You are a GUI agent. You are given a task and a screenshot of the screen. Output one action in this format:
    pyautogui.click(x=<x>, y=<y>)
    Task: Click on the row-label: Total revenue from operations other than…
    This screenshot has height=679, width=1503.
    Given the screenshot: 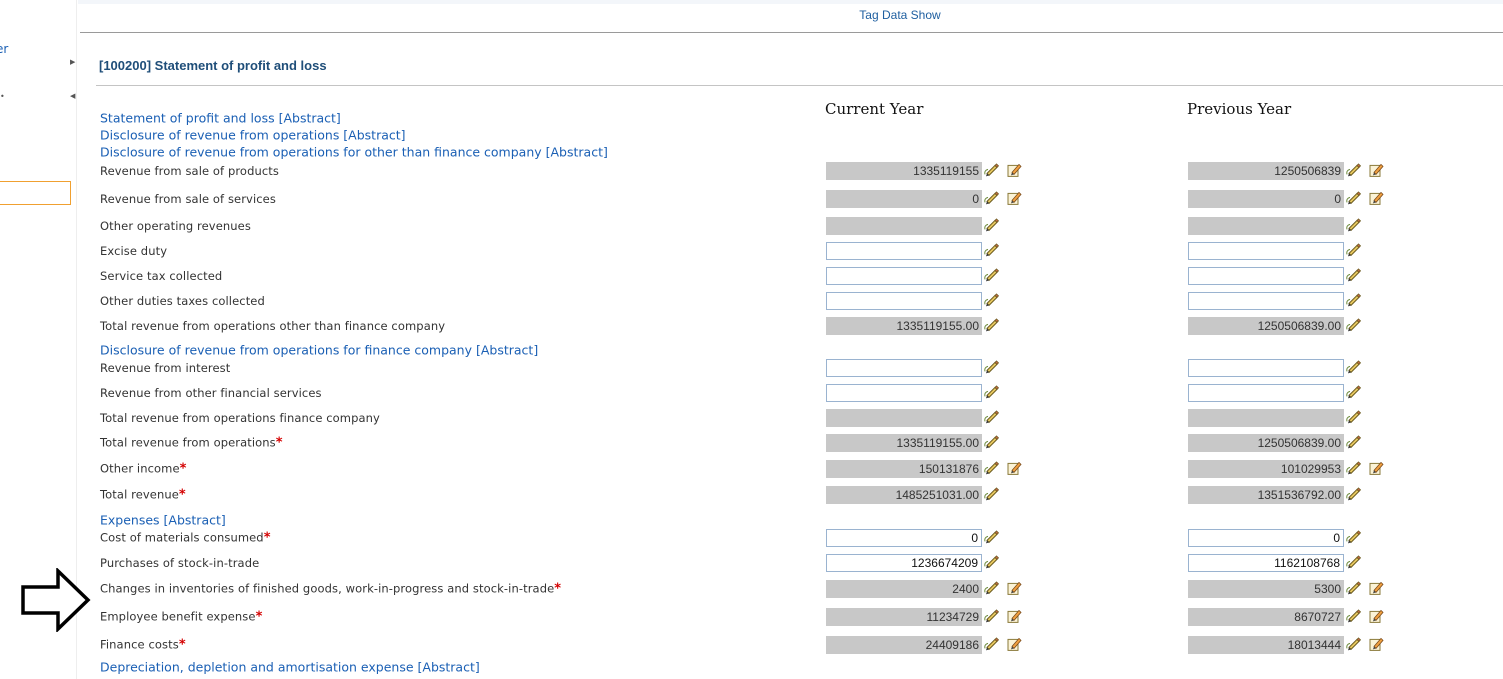 What is the action you would take?
    pyautogui.click(x=272, y=326)
    